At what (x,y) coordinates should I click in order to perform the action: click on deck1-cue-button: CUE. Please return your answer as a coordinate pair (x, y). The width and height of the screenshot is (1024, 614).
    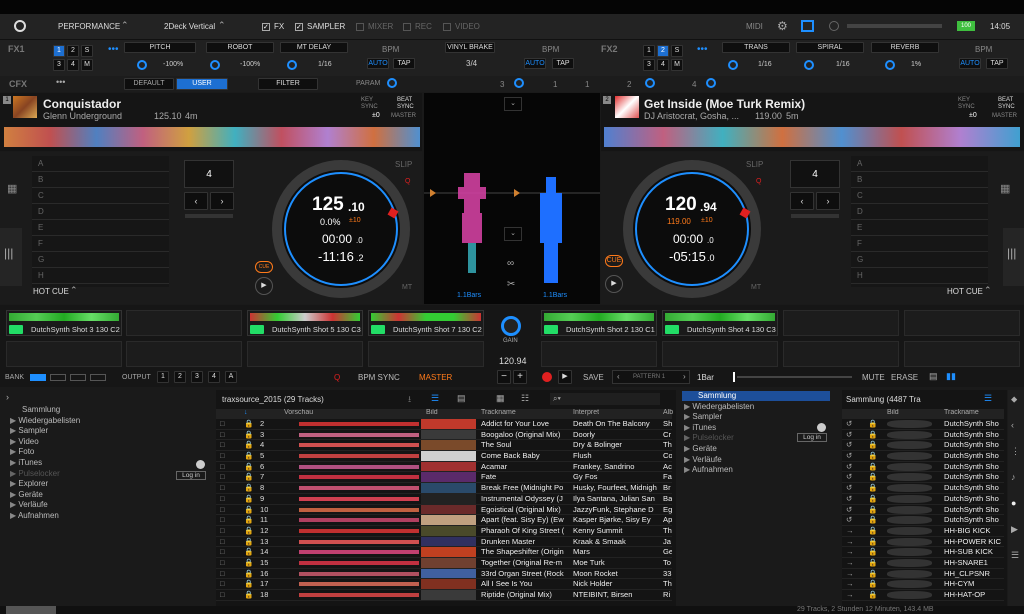
    Looking at the image, I should click on (264, 267).